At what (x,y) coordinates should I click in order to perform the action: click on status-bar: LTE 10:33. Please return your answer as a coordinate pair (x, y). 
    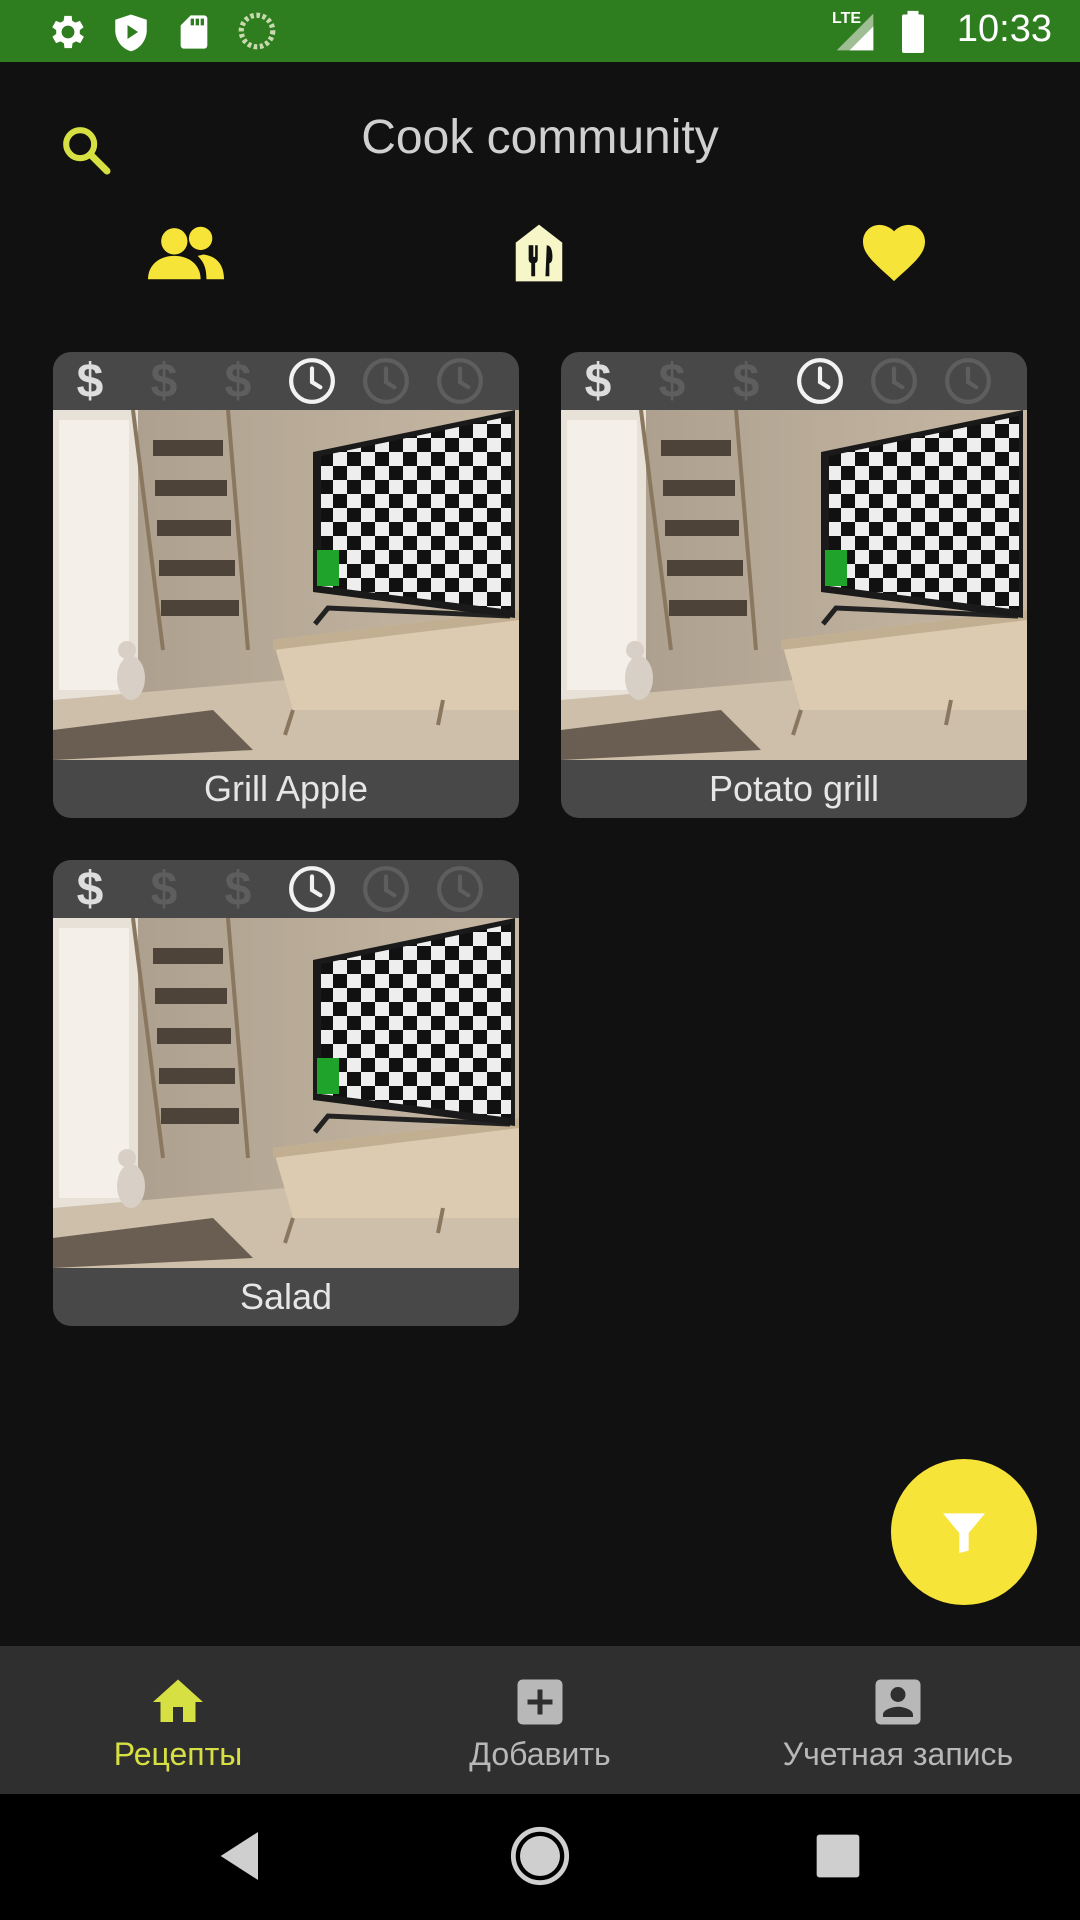
    Looking at the image, I should click on (540, 31).